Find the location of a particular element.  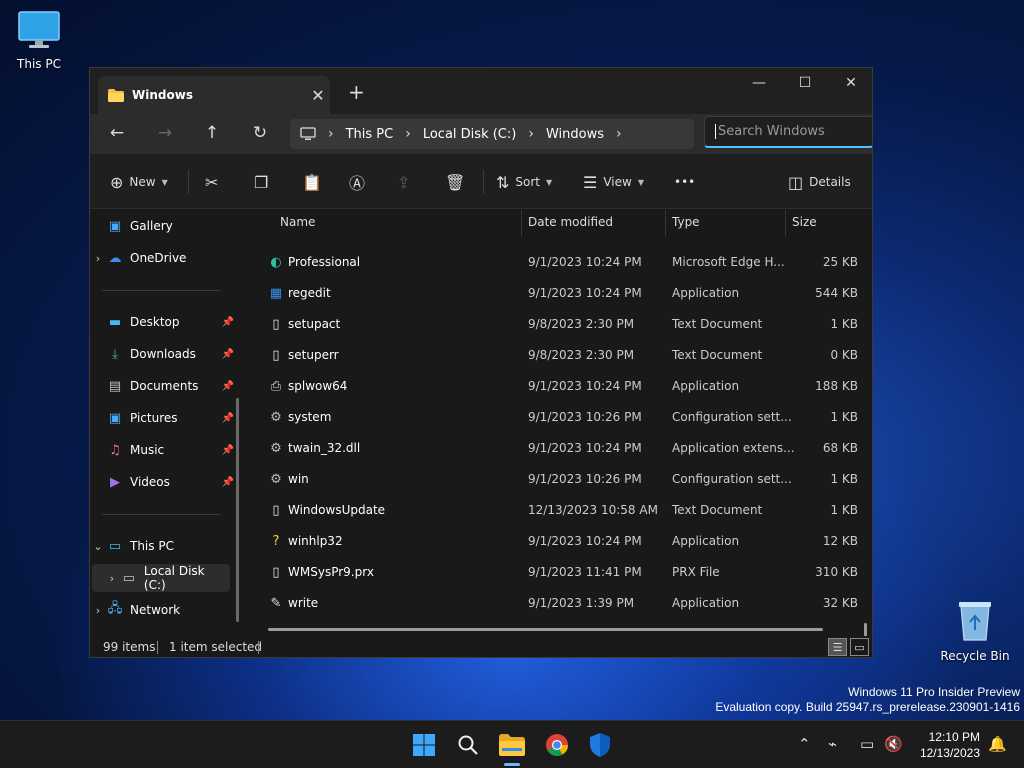

share-button: ⇪ is located at coordinates (403, 182).